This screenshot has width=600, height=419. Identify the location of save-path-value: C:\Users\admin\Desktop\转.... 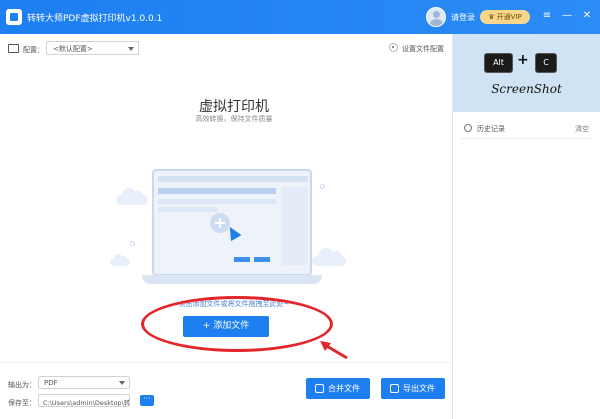
(86, 403).